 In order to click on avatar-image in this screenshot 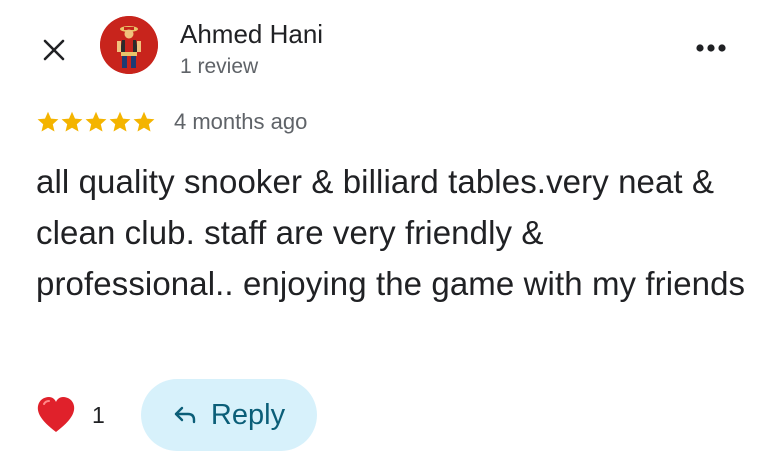, I will do `click(129, 45)`.